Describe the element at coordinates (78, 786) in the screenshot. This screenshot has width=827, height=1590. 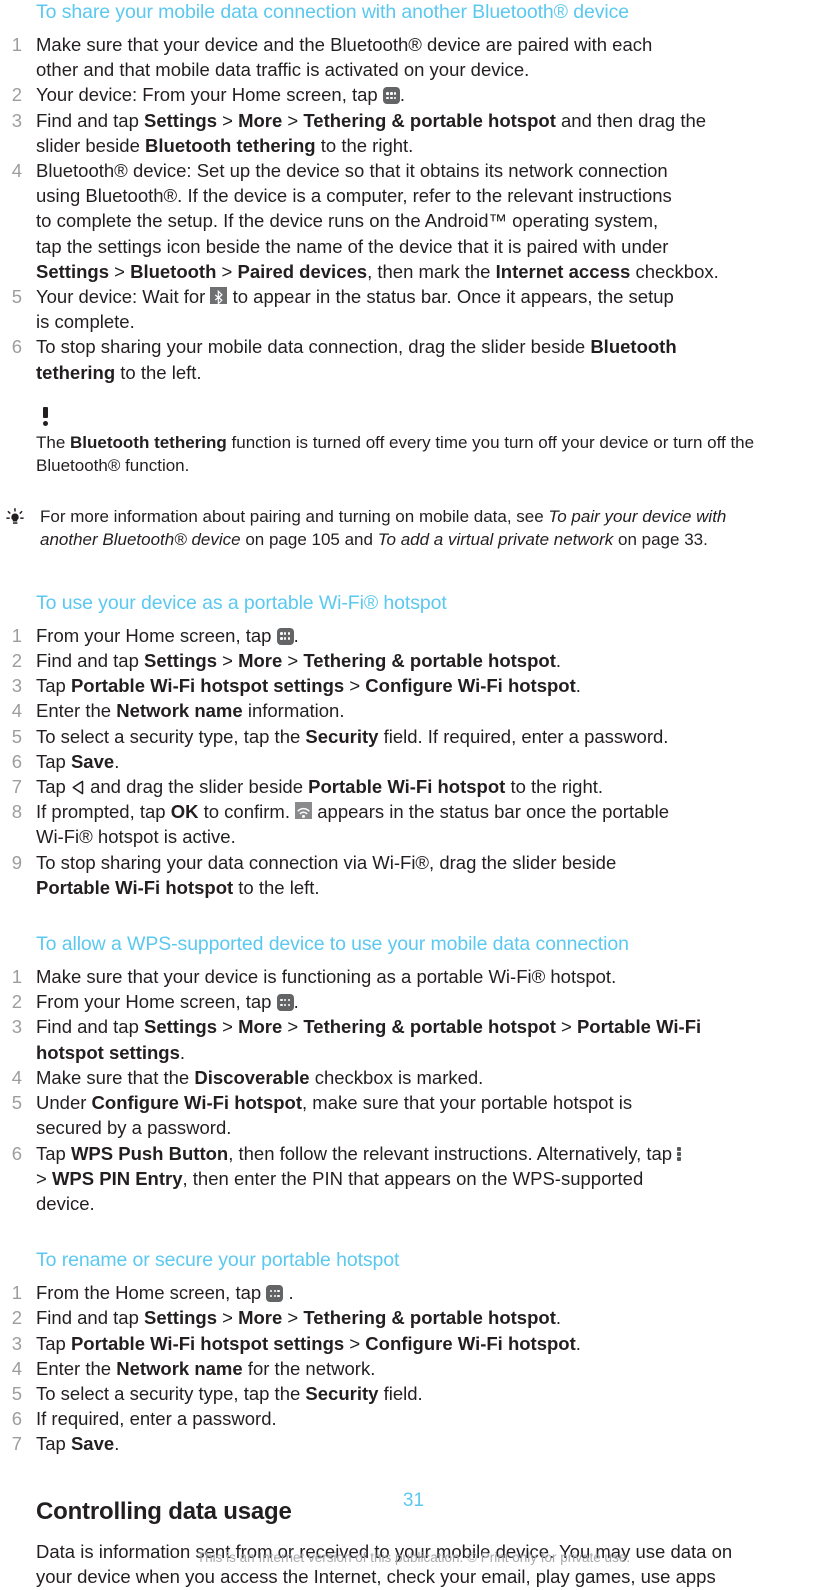
I see `back-arrow-icon` at that location.